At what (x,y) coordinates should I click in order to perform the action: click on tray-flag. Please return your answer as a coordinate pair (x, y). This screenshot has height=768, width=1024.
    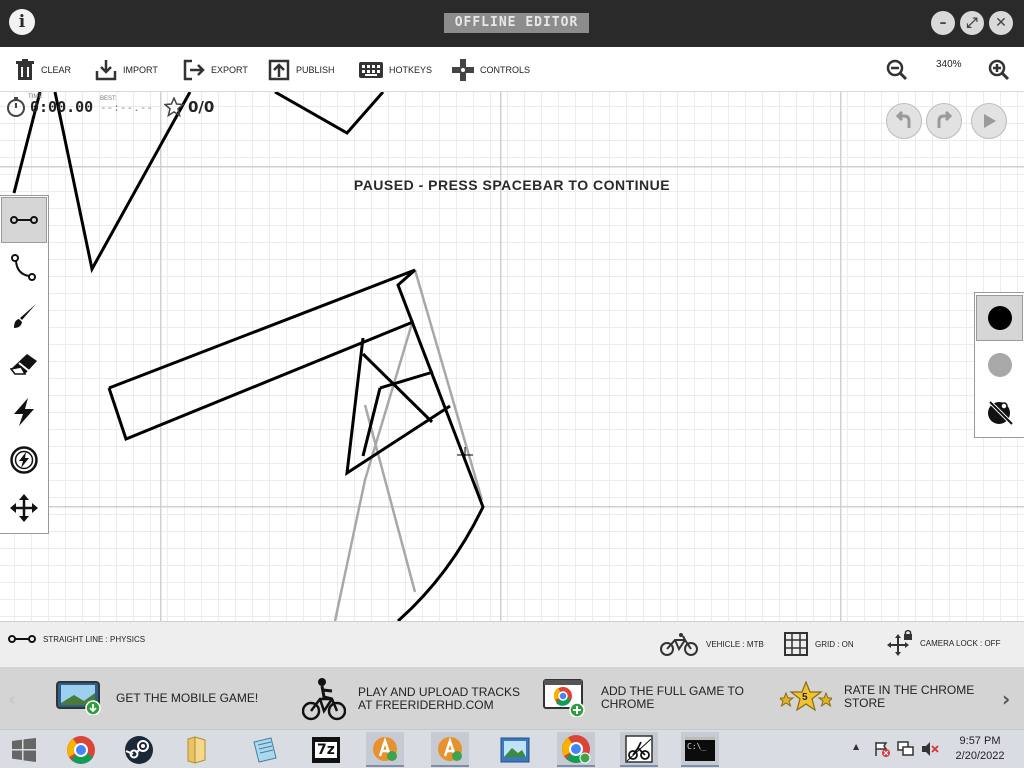
    Looking at the image, I should click on (882, 751).